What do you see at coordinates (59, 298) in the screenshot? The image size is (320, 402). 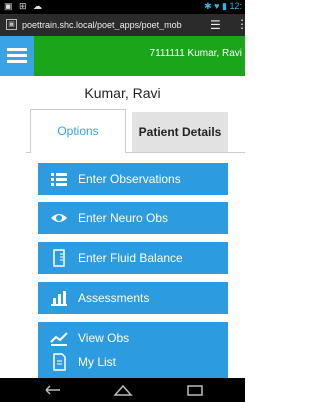 I see `bar-chart-icon` at bounding box center [59, 298].